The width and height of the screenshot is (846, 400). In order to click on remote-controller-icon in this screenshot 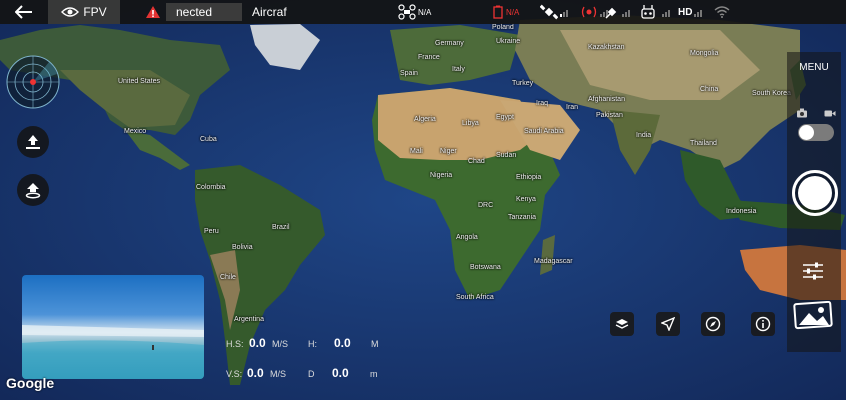, I will do `click(648, 12)`.